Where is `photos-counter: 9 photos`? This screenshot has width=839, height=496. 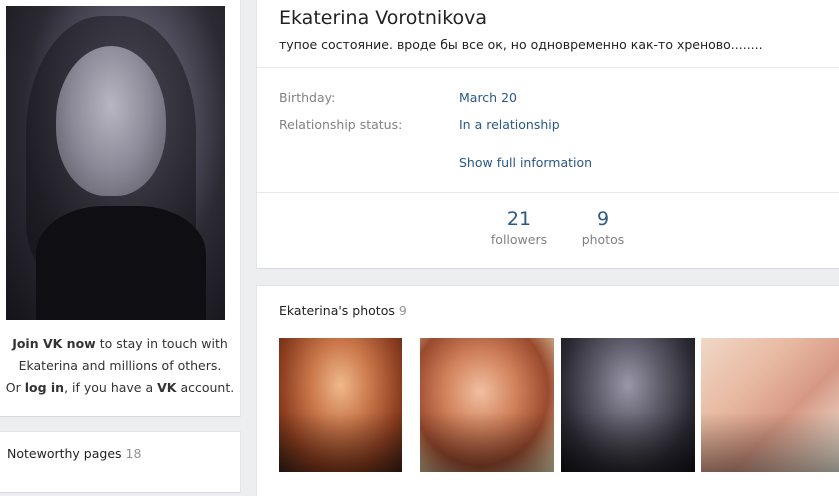 photos-counter: 9 photos is located at coordinates (603, 227).